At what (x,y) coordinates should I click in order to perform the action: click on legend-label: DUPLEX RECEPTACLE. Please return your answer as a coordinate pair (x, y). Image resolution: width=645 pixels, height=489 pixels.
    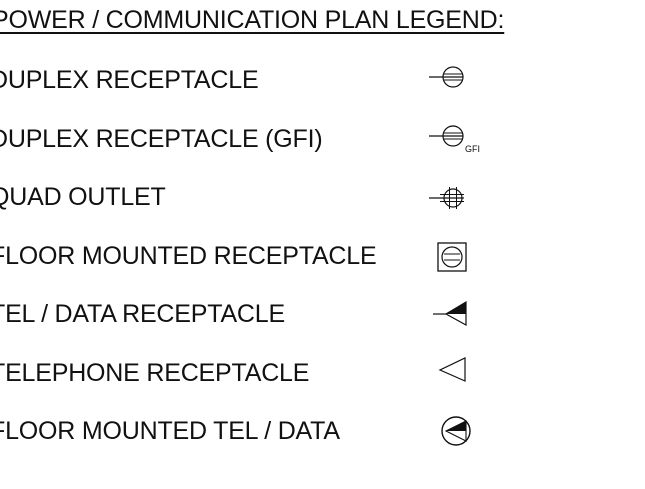
    Looking at the image, I should click on (129, 80).